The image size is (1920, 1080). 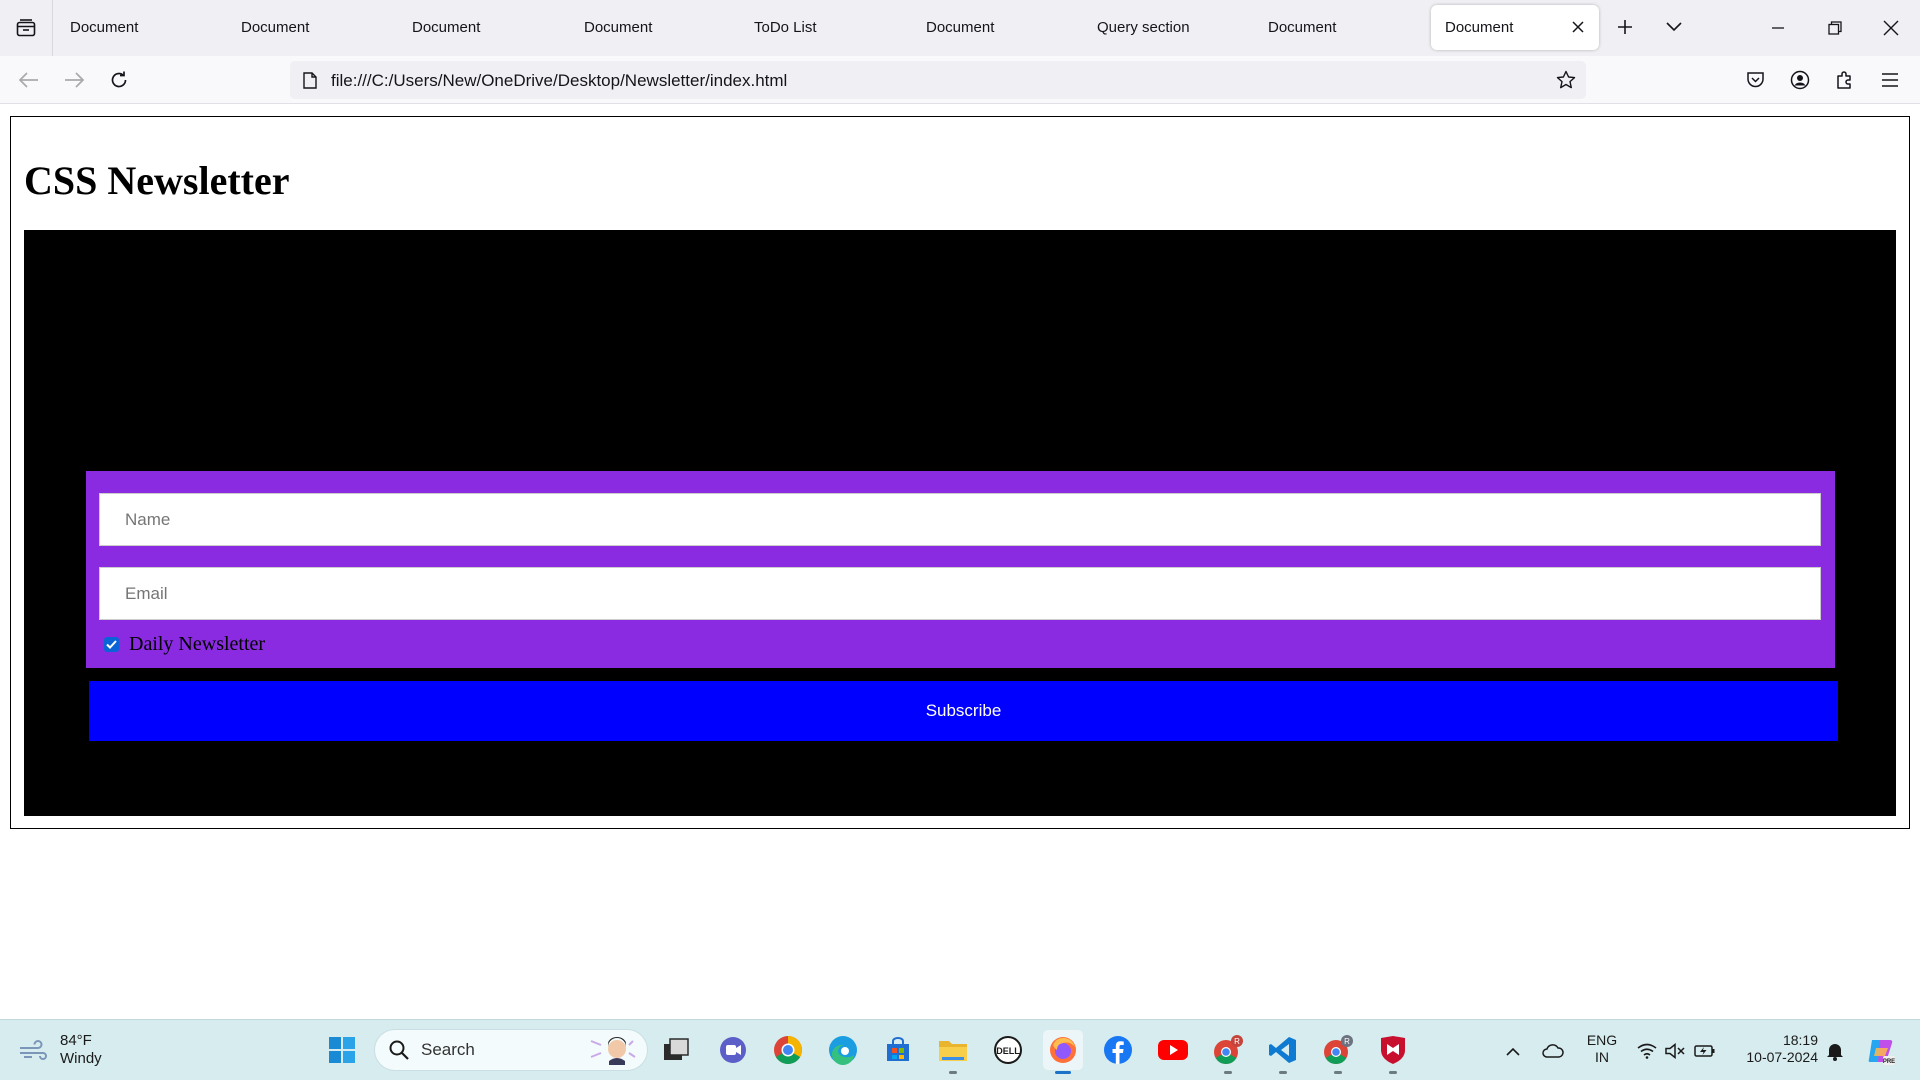 I want to click on daily-newsletter-checkbox, so click(x=111, y=644).